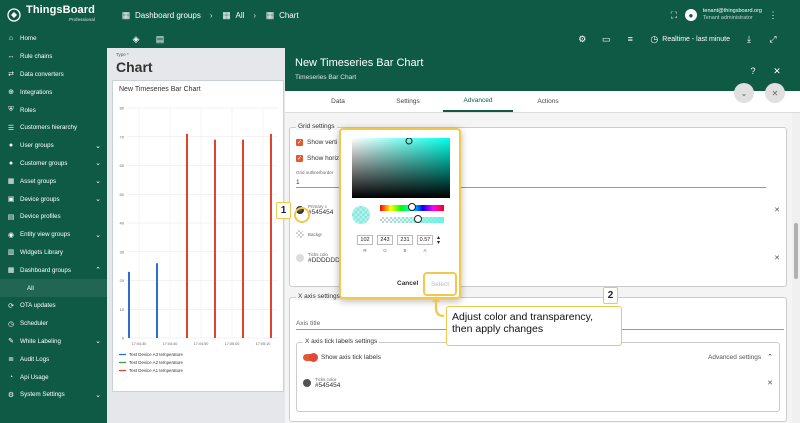 Image resolution: width=800 pixels, height=423 pixels. What do you see at coordinates (11, 342) in the screenshot?
I see `palette-icon: ✎` at bounding box center [11, 342].